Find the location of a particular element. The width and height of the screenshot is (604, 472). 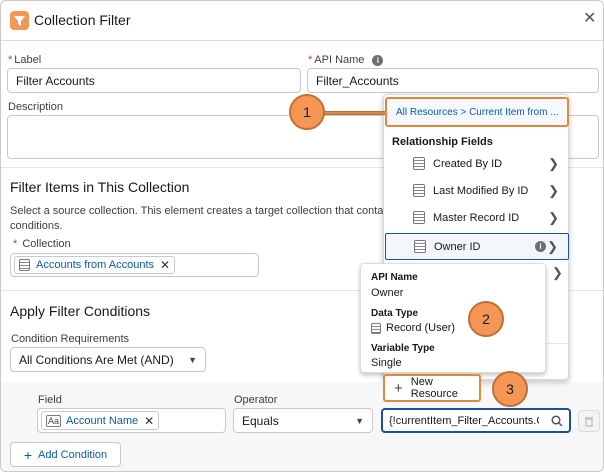

text-field-icon: Aa is located at coordinates (54, 420).